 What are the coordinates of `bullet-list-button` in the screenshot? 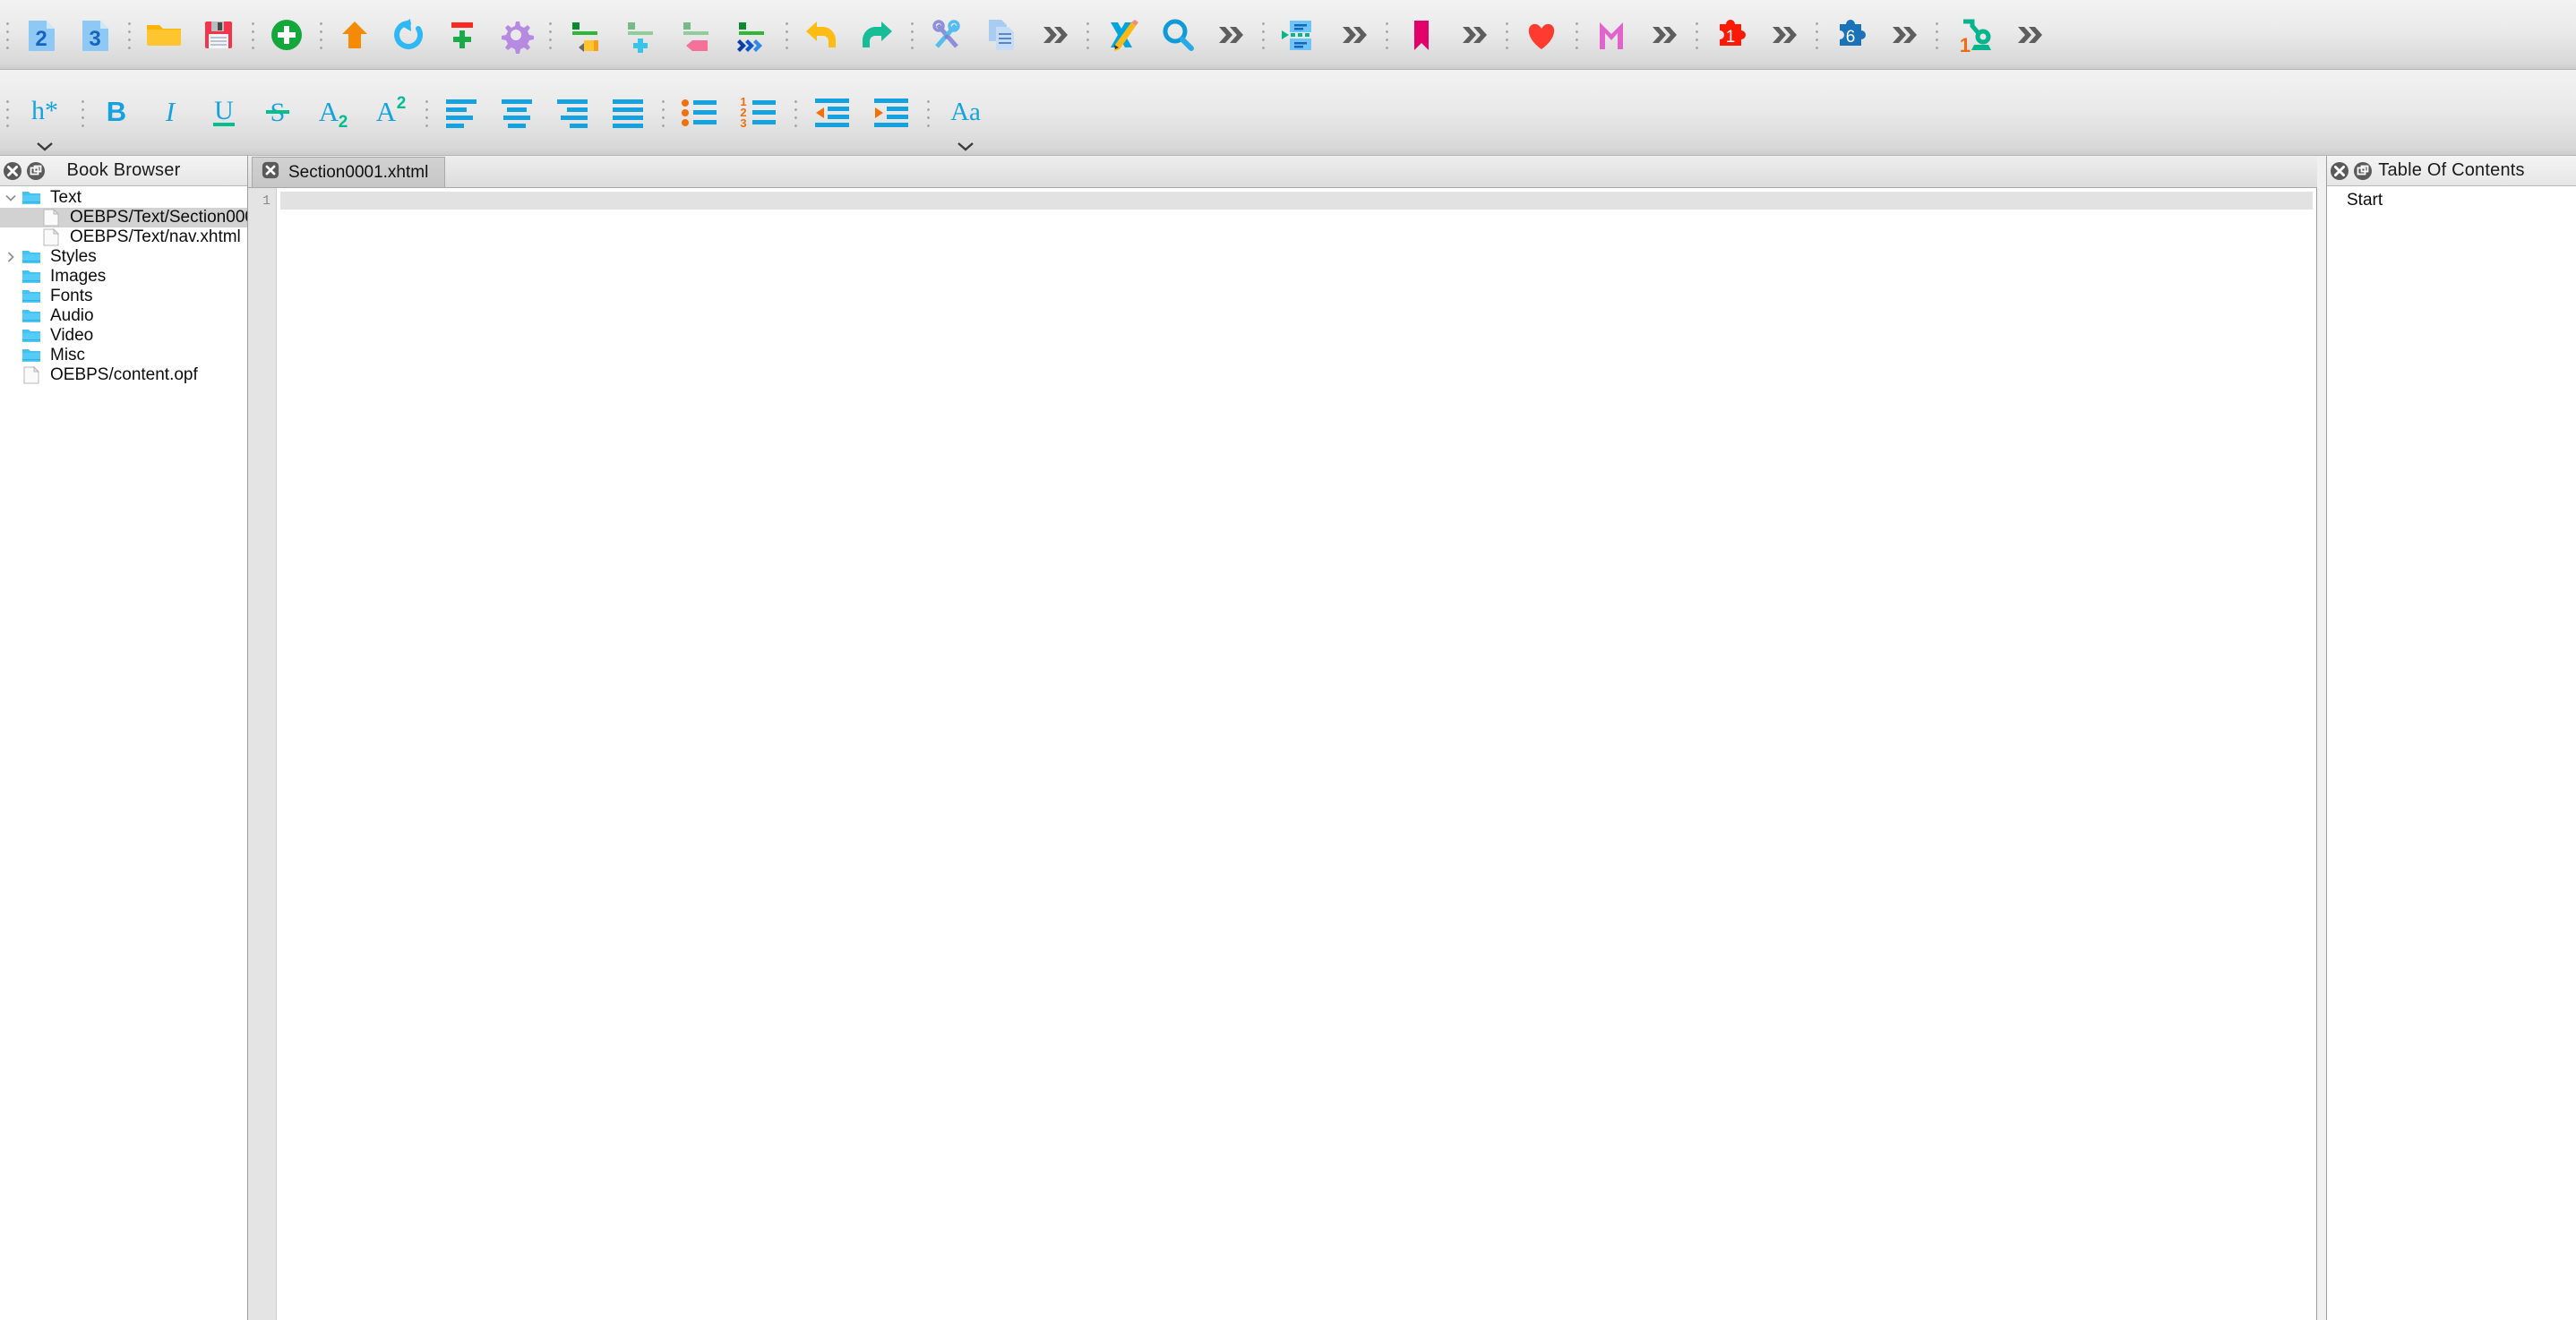 It's located at (699, 112).